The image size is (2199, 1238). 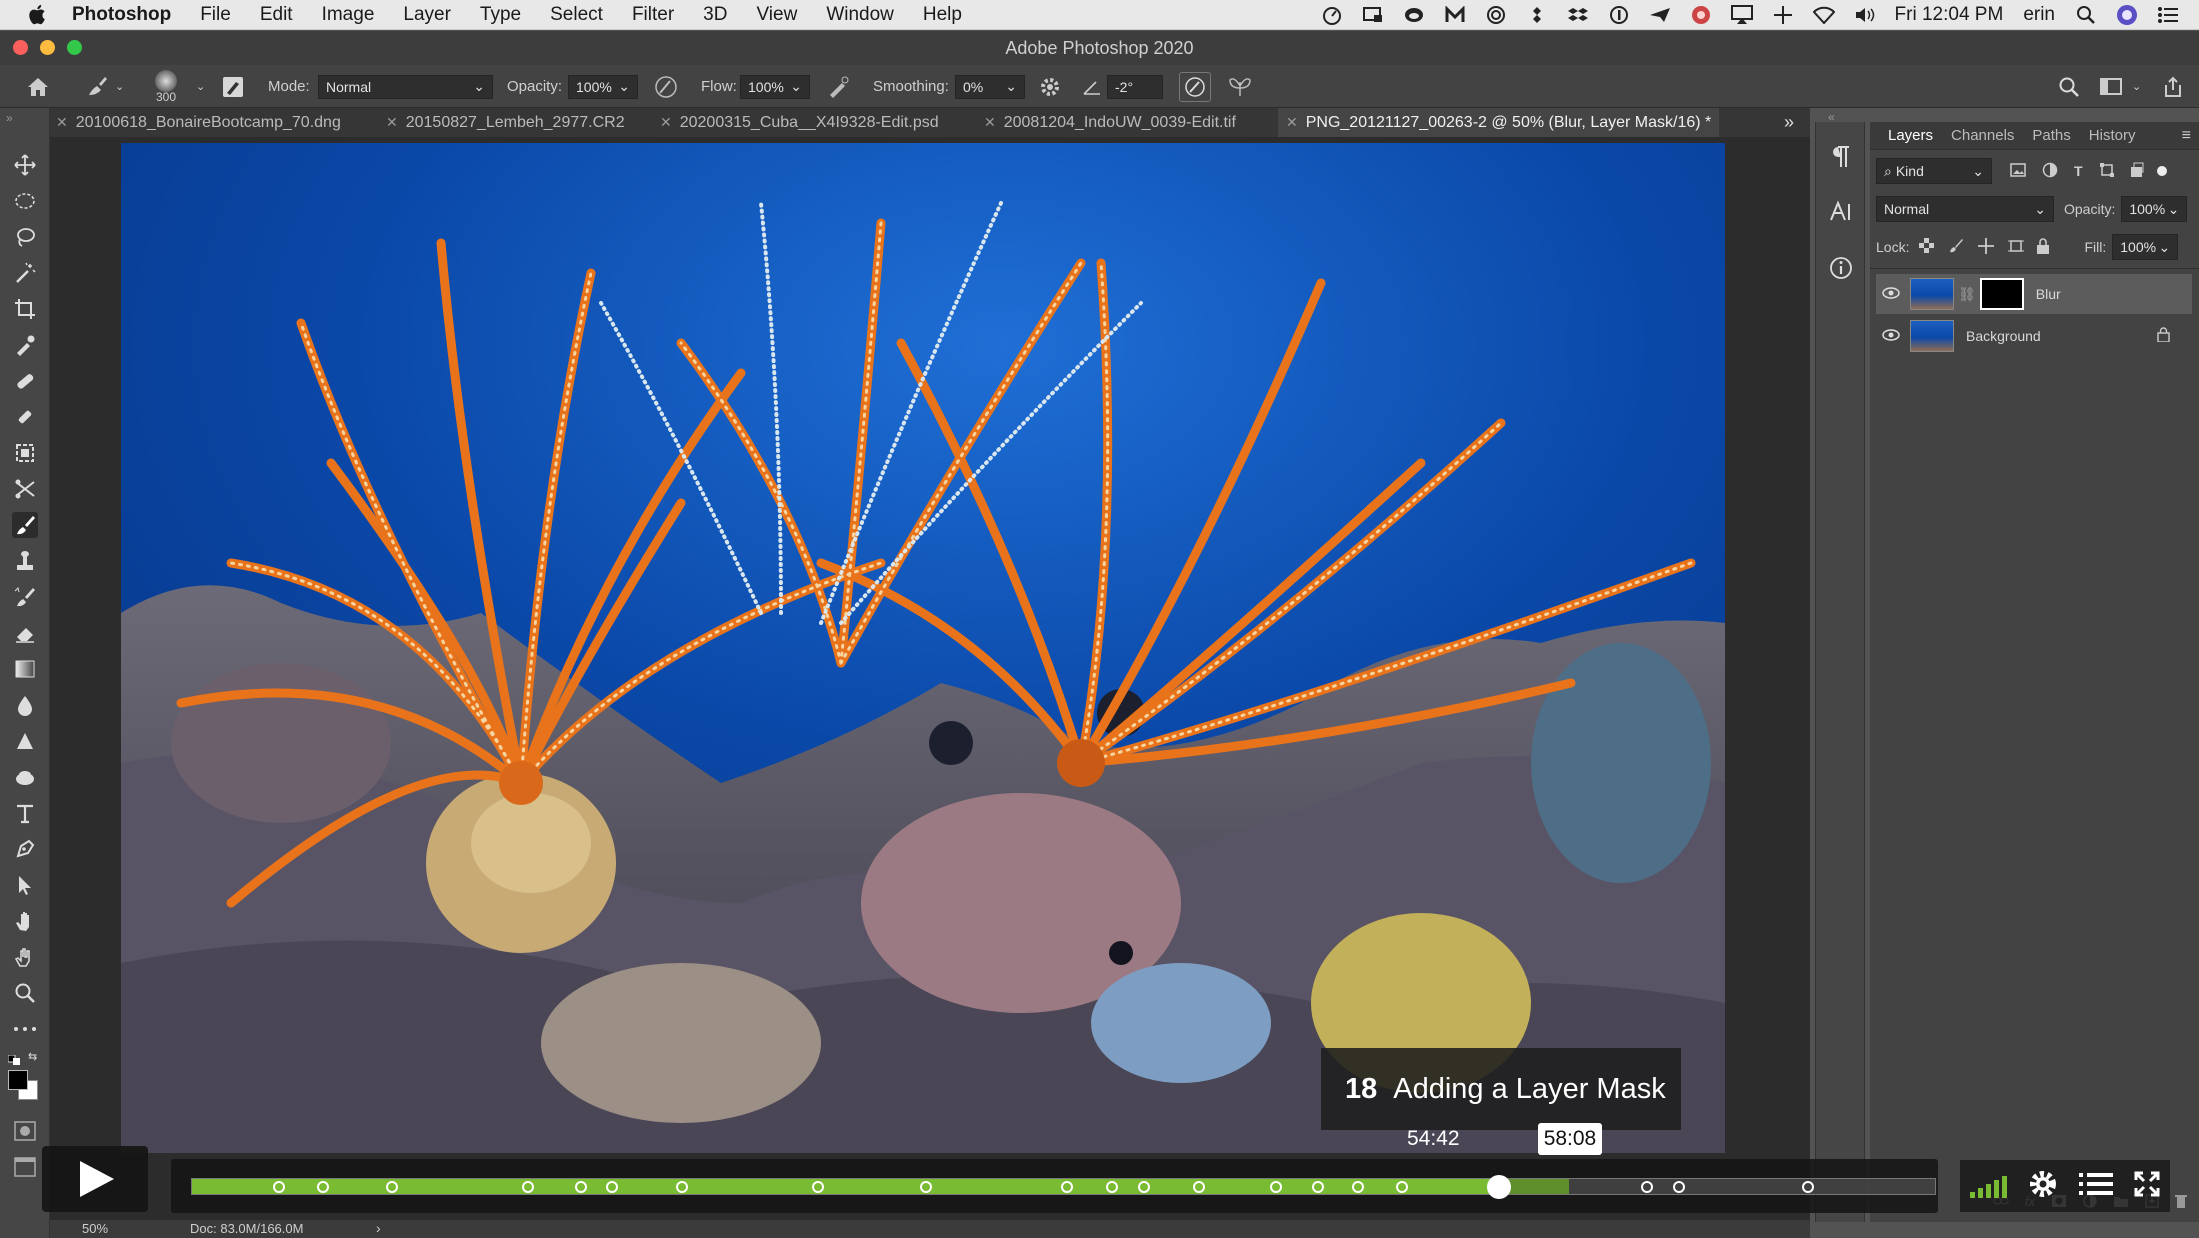 I want to click on screen-record-icon, so click(x=1373, y=15).